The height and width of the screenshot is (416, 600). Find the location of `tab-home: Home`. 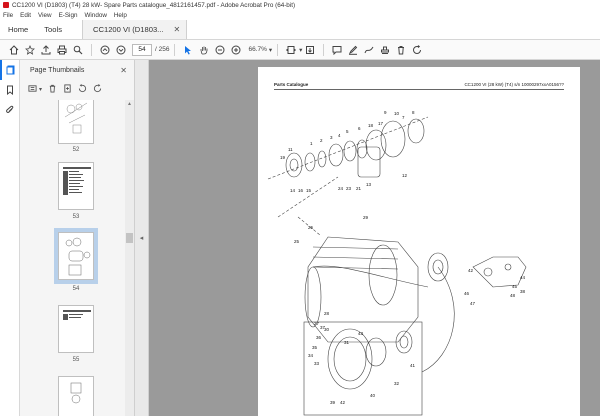

tab-home: Home is located at coordinates (18, 29).